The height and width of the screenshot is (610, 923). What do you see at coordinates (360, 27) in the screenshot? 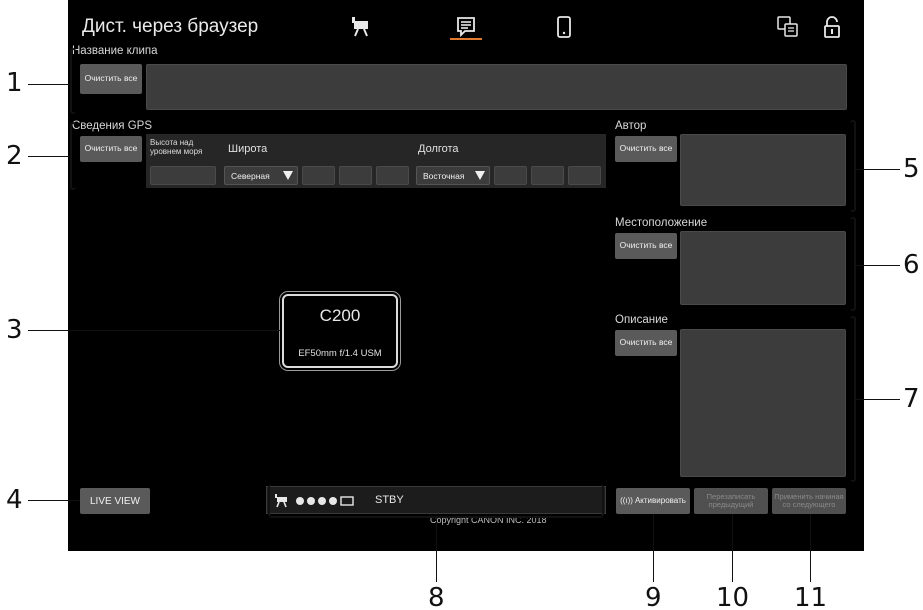
I see `camera-icon` at bounding box center [360, 27].